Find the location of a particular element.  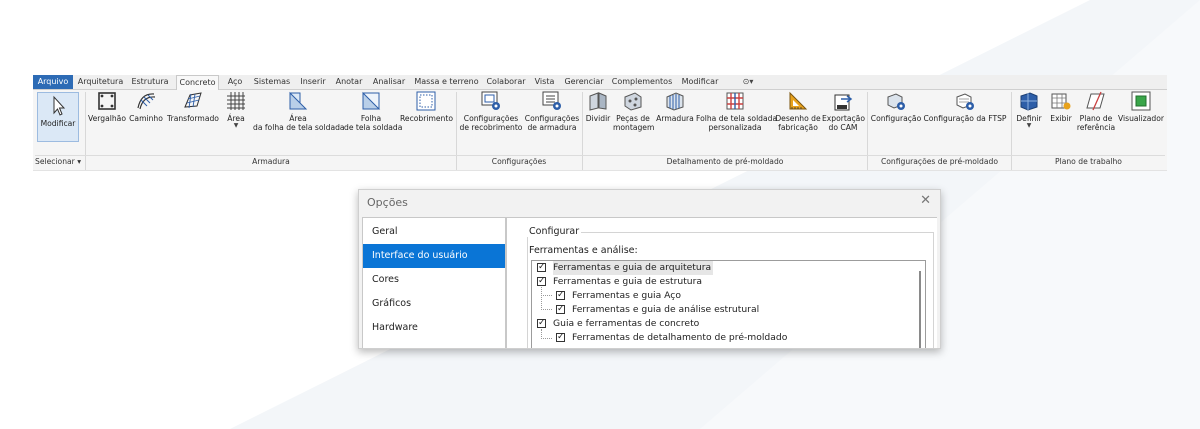

tab-massa-e-terreno: Massa e terreno is located at coordinates (446, 82).